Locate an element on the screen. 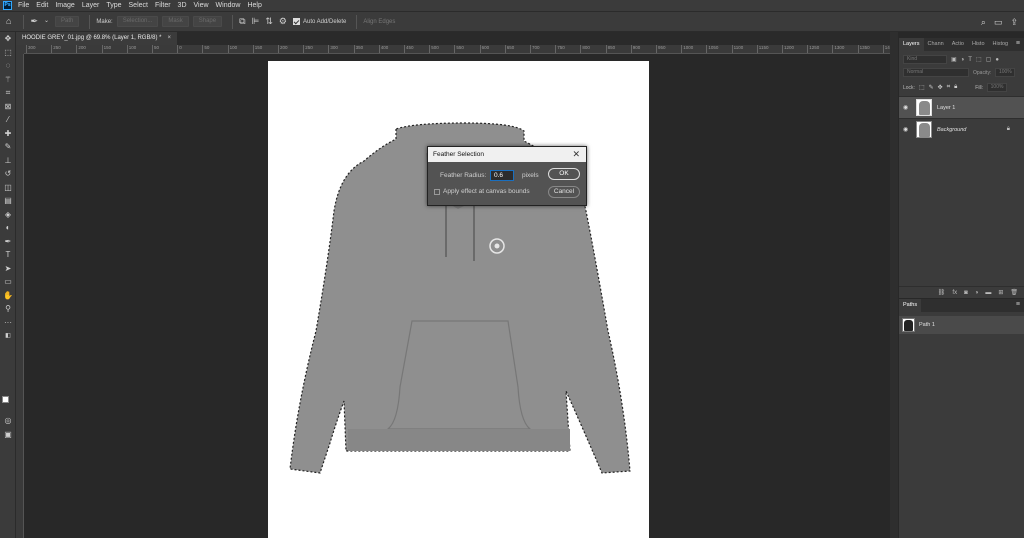  eyedropper-tool-icon: ⁄ is located at coordinates (8, 120).